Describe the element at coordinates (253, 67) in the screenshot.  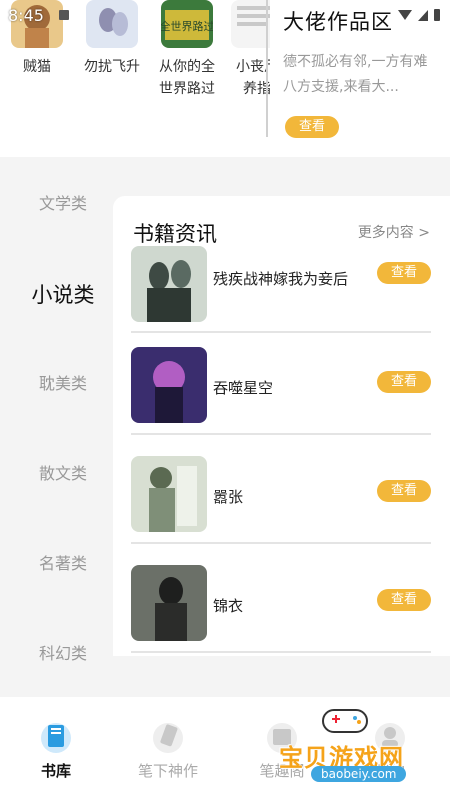
I see `book-title-line: 小丧尸` at that location.